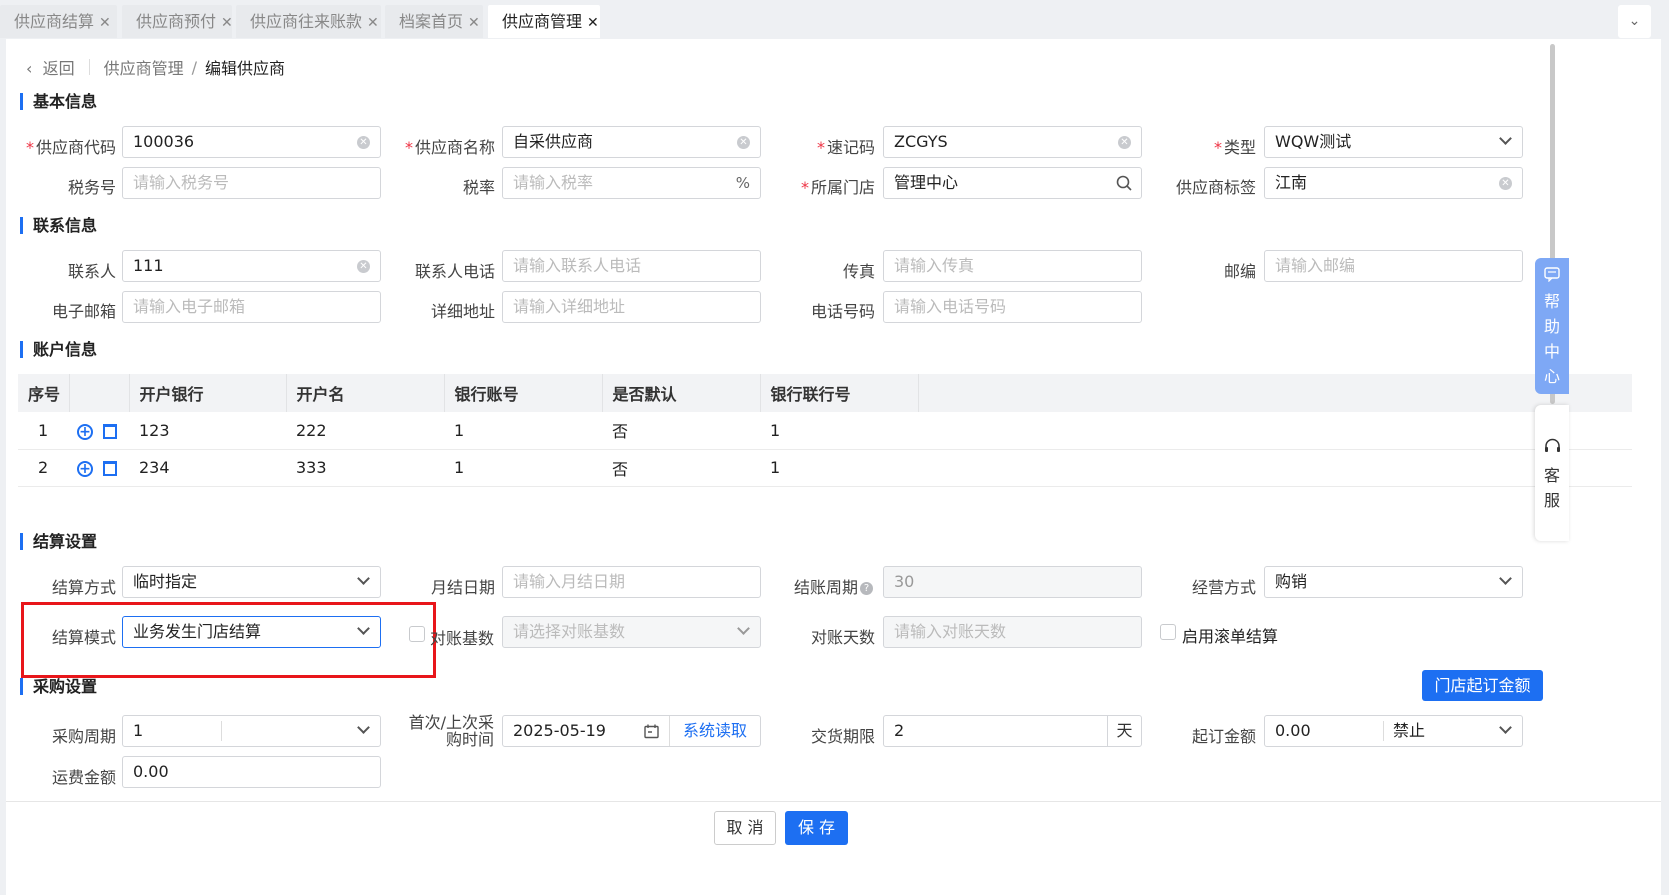  I want to click on service-char: 服, so click(1551, 500).